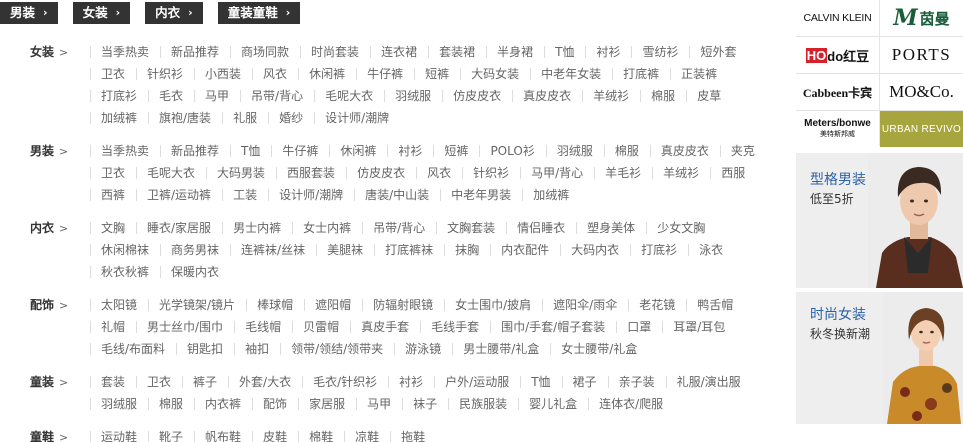  I want to click on category-link: 毛呢大衣, so click(349, 96).